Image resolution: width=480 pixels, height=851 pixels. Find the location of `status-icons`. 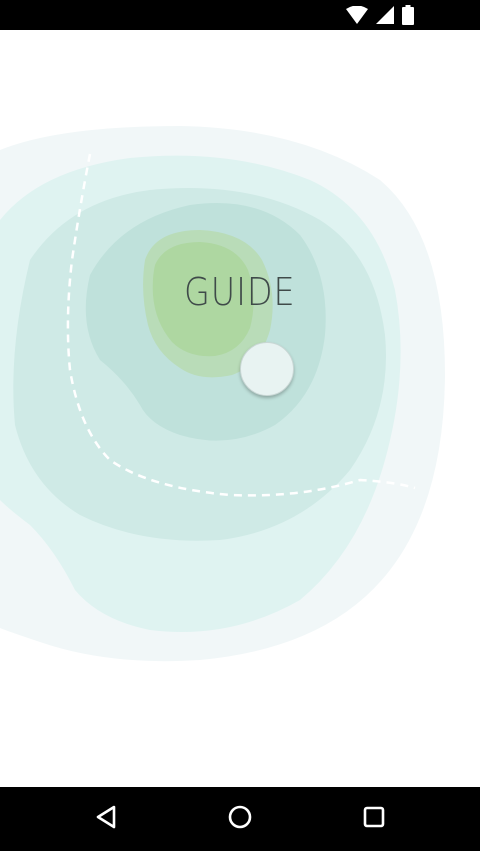

status-icons is located at coordinates (380, 15).